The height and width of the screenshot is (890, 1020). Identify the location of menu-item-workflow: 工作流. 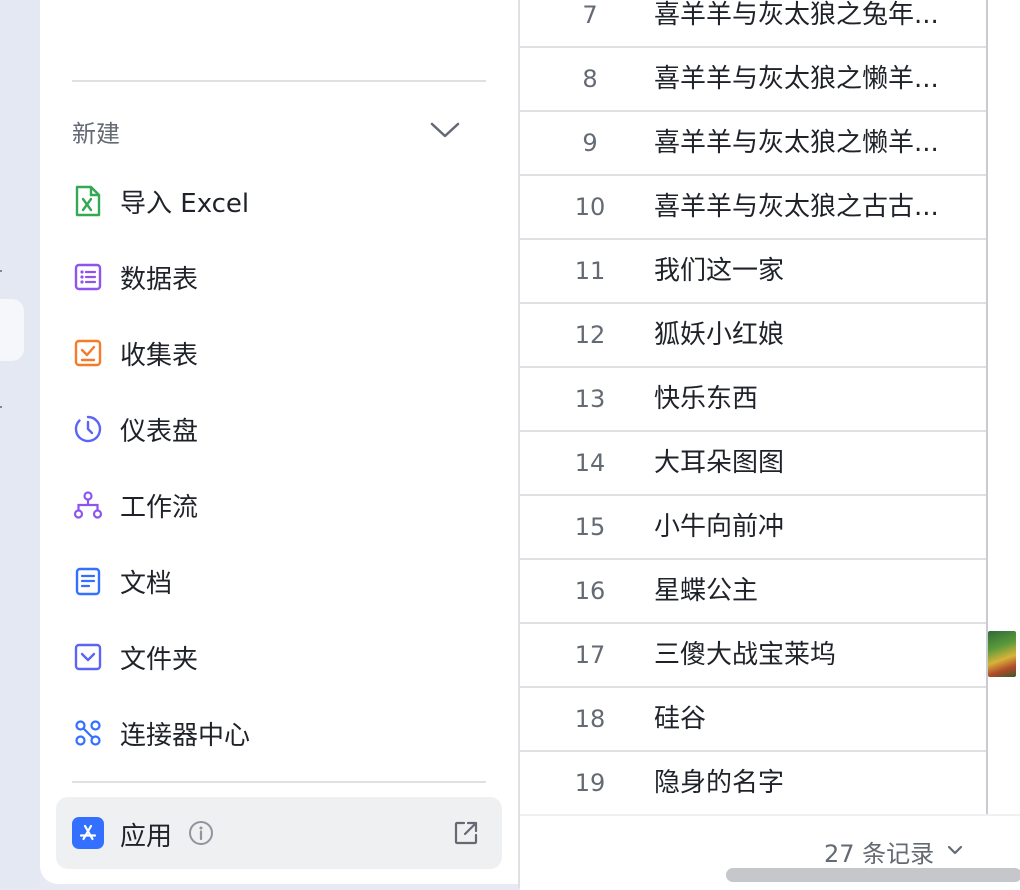
(282, 505).